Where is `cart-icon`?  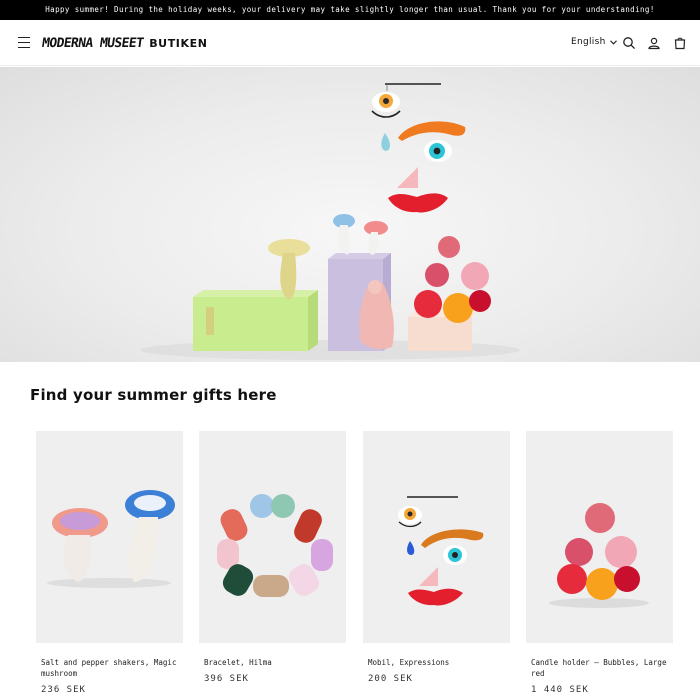
cart-icon is located at coordinates (680, 43).